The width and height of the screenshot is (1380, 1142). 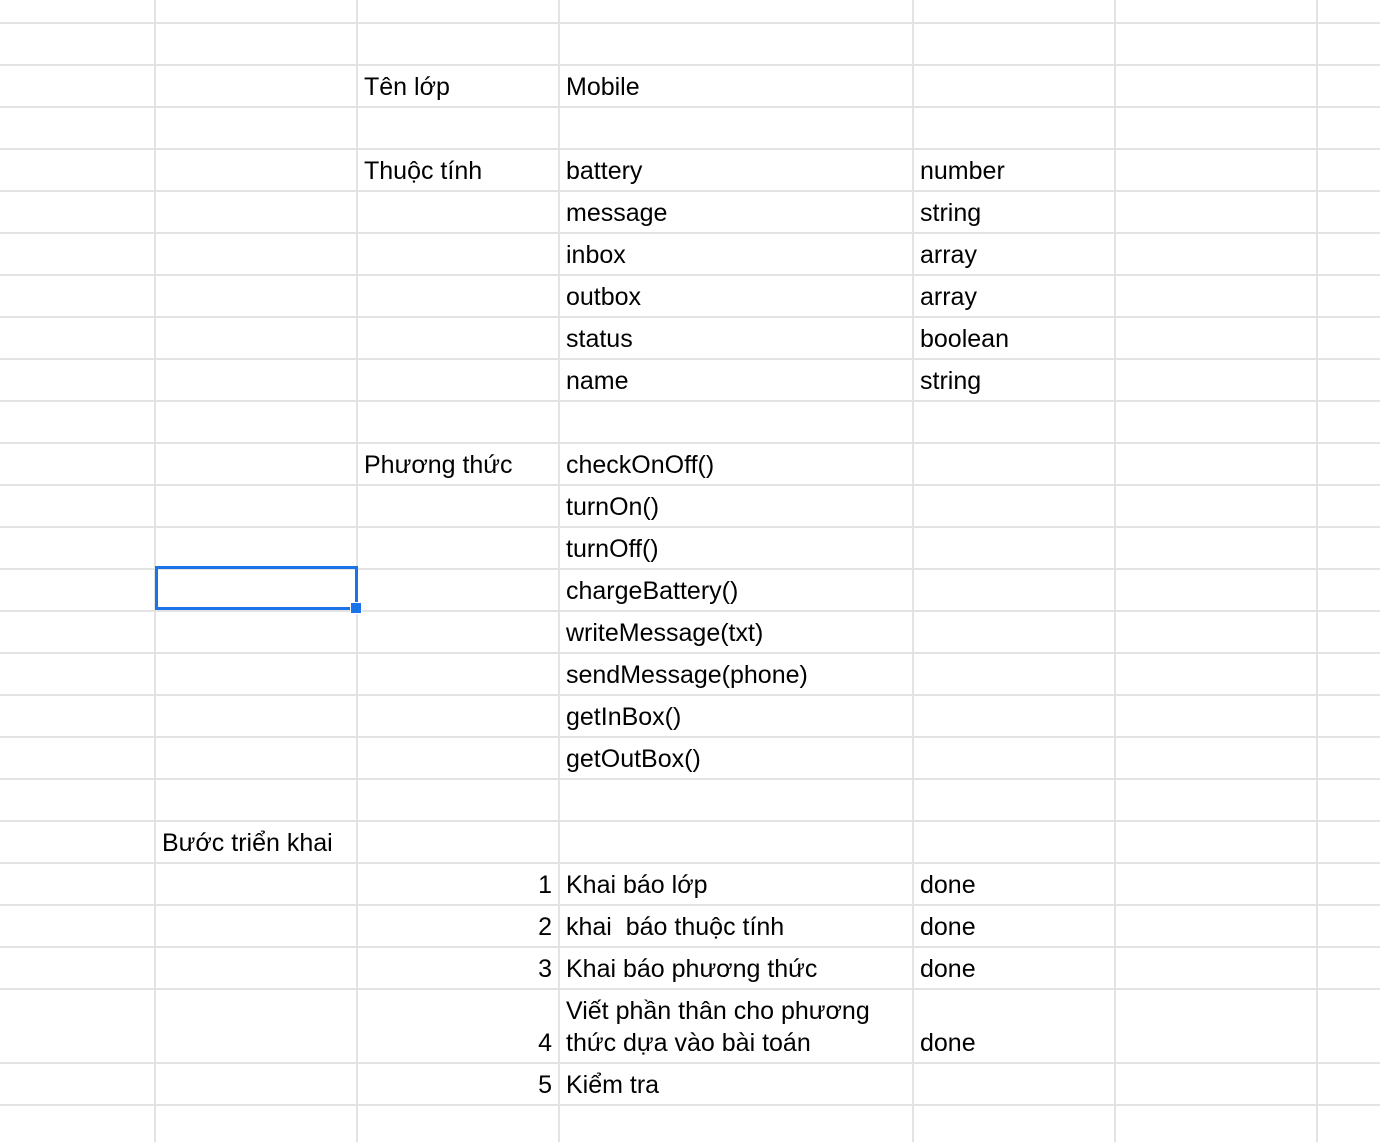 I want to click on attribute-name: battery, so click(x=604, y=171).